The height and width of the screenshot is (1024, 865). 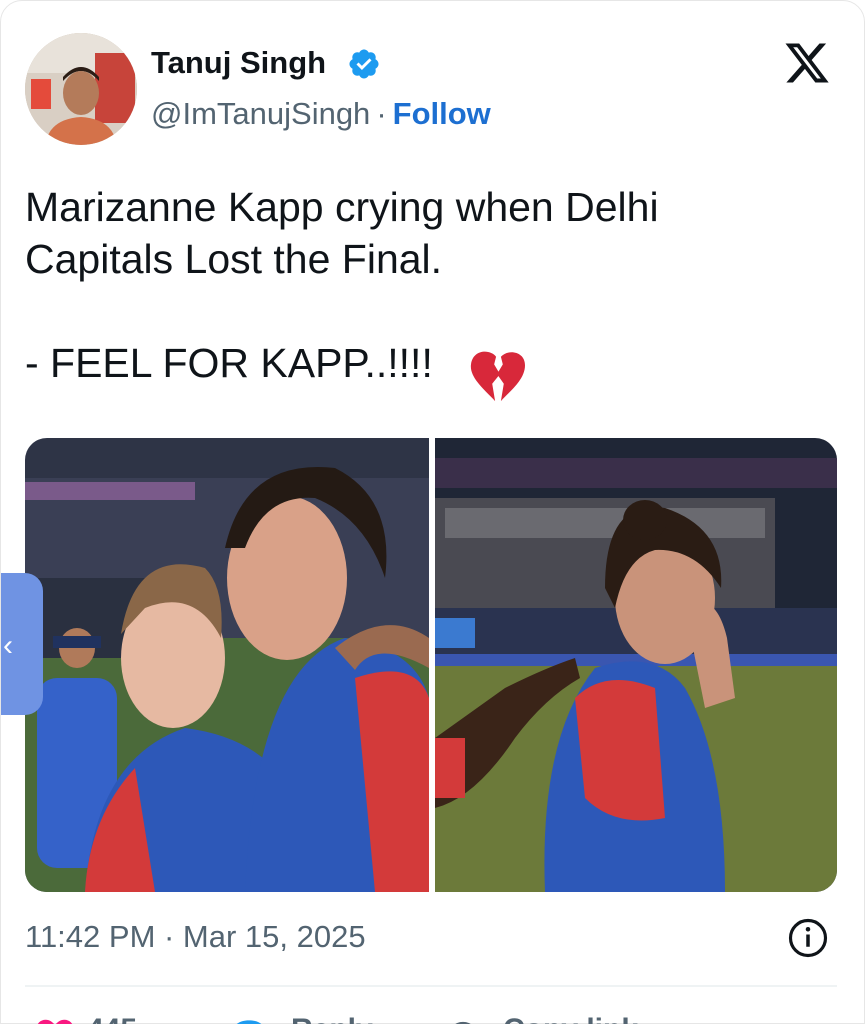 I want to click on copy-link-label: Copy link, so click(x=570, y=1018).